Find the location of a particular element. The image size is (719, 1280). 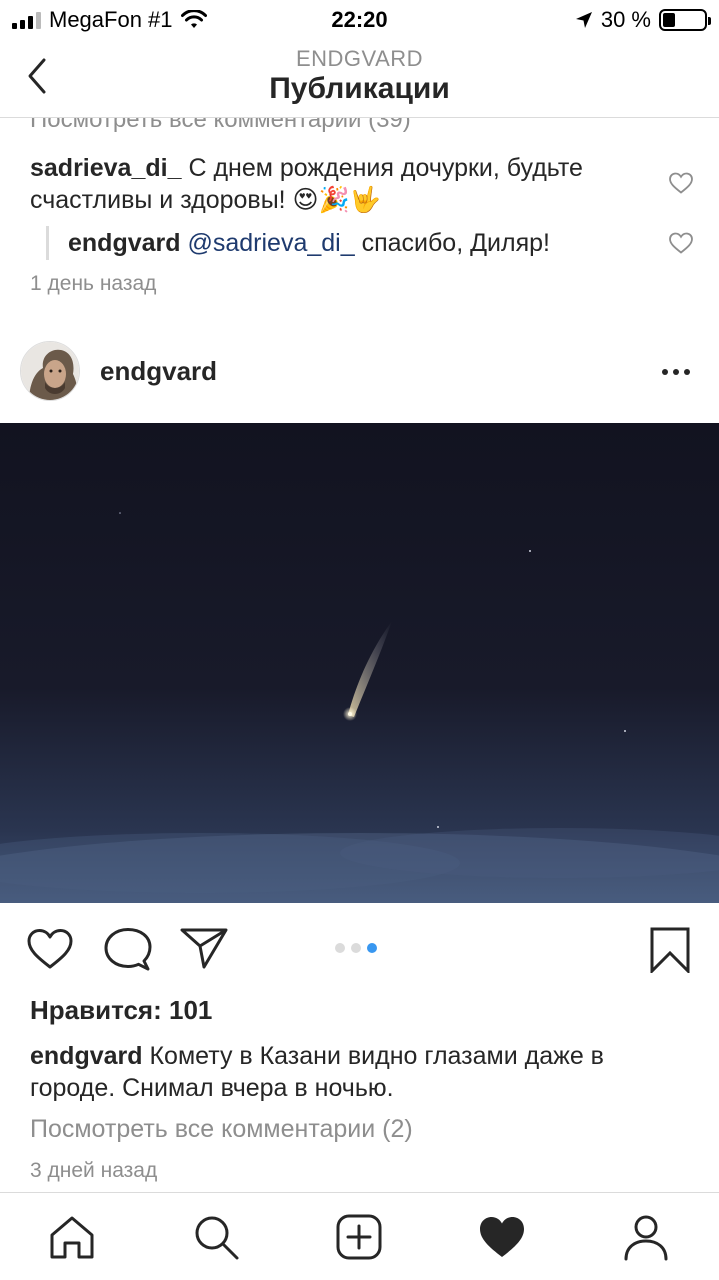

status-left: MegaFon #1 is located at coordinates (109, 20).